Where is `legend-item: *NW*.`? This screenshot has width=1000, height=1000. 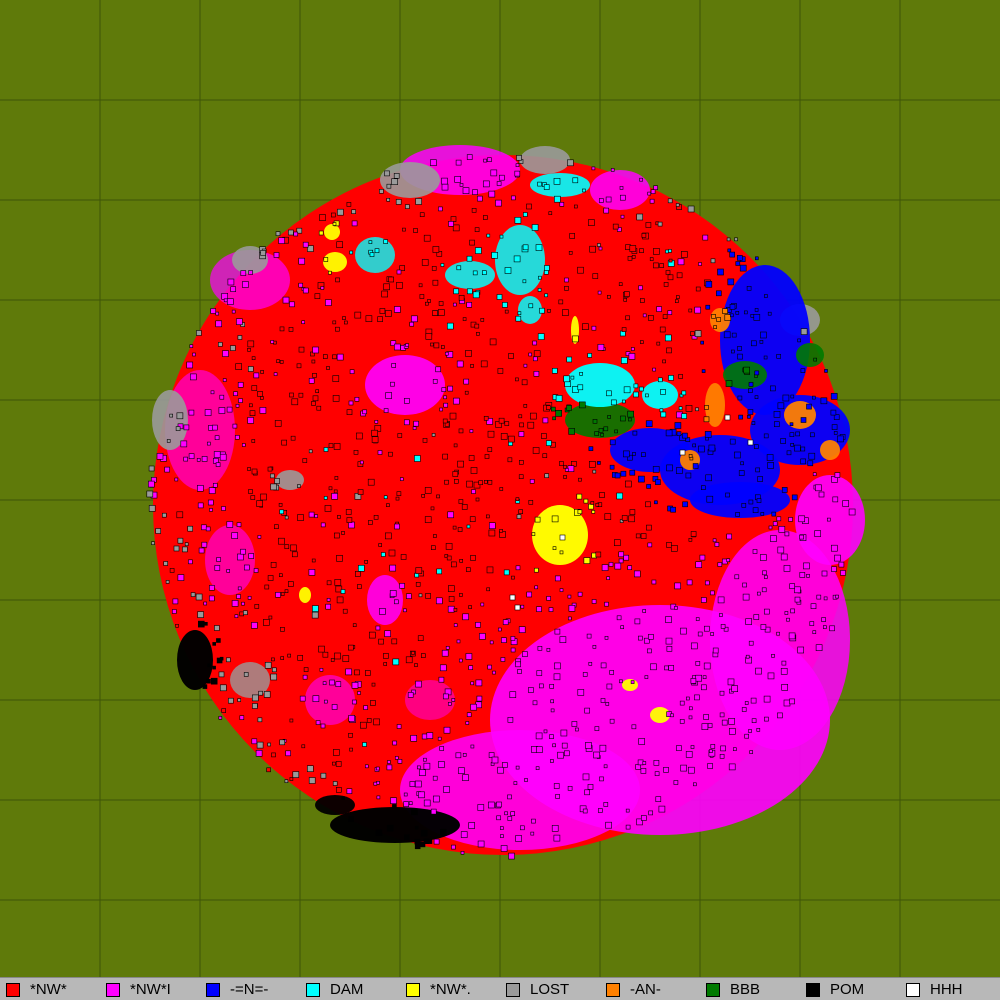 legend-item: *NW*. is located at coordinates (438, 989).